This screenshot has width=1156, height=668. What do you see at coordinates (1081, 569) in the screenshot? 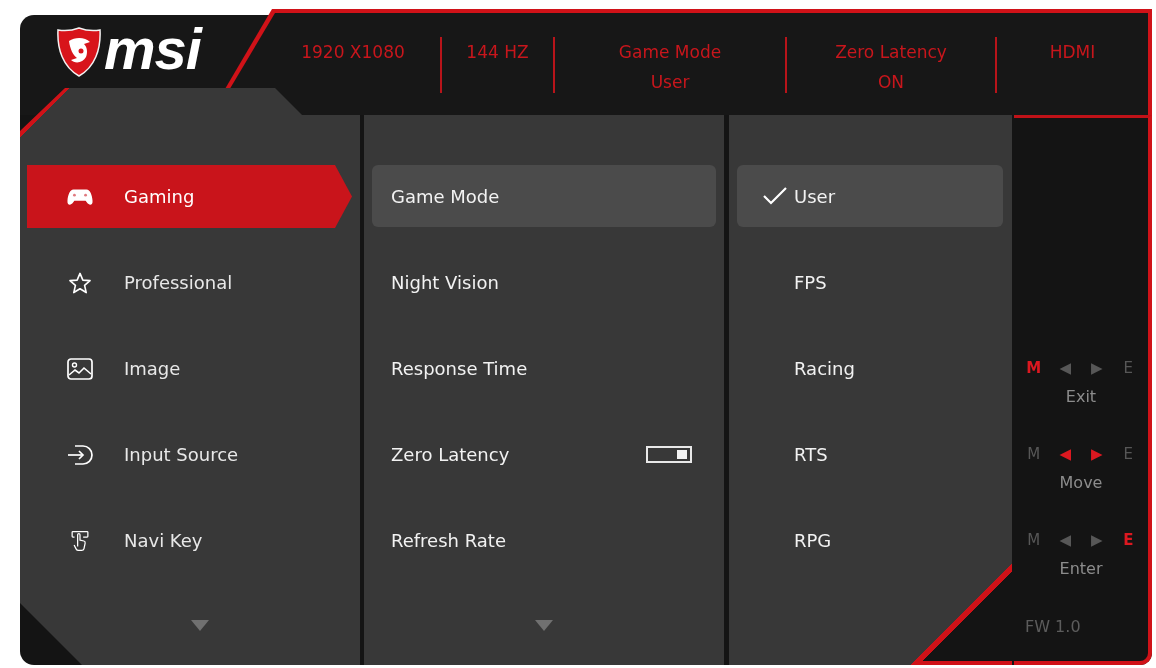
I see `key-action-label: Enter` at bounding box center [1081, 569].